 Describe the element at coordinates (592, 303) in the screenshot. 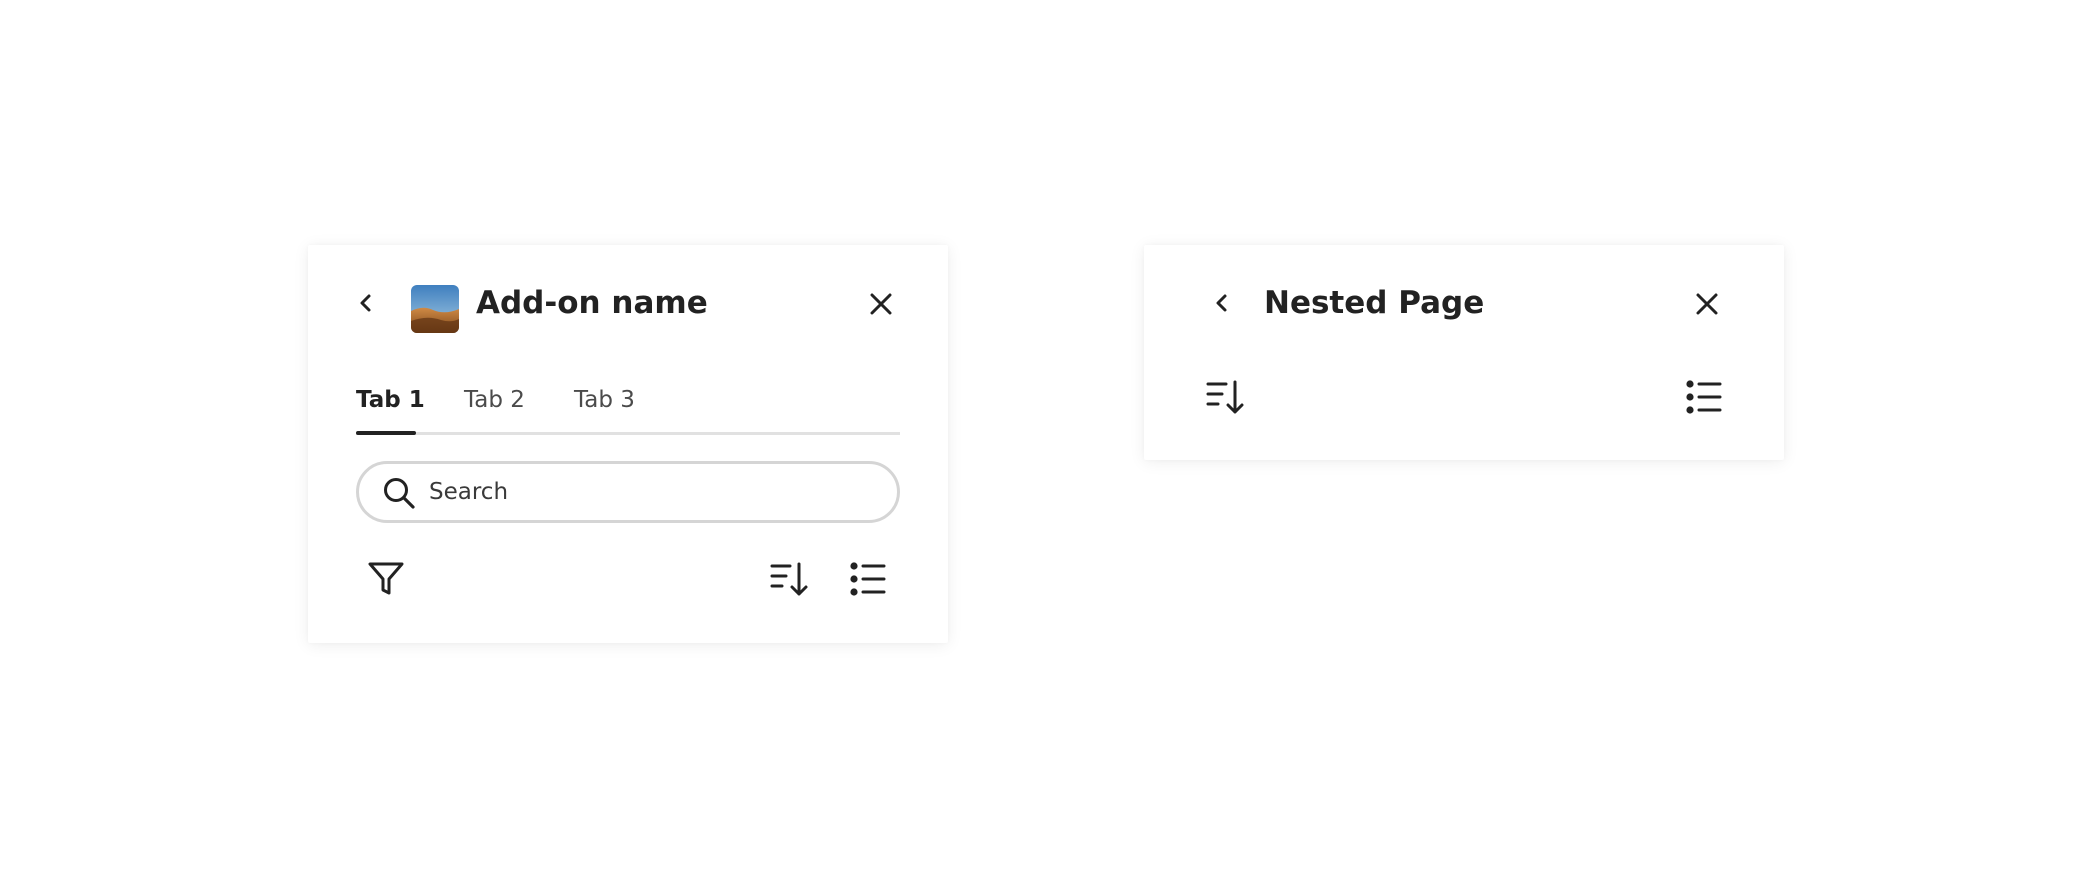

I see `panel-title: Add-on name` at that location.